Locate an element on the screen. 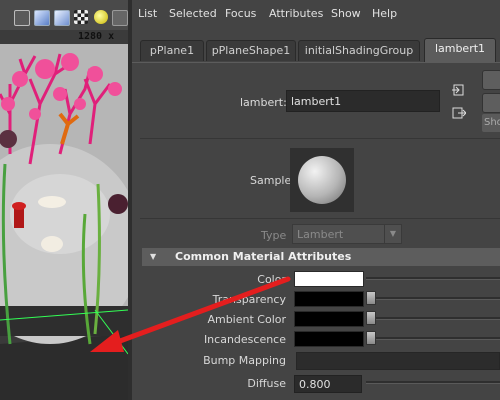 The height and width of the screenshot is (400, 500). attr-incandescence-row: Incandescence is located at coordinates (316, 340).